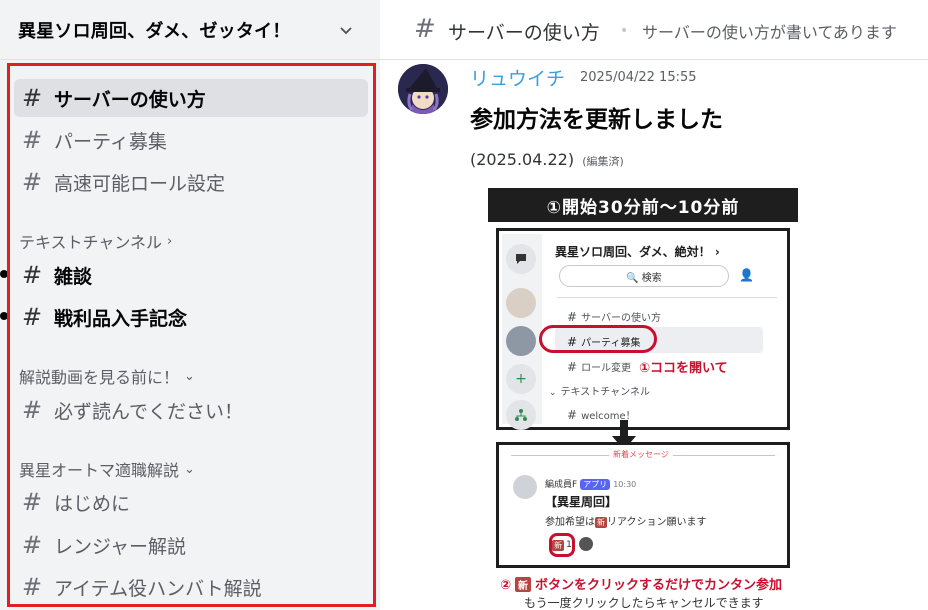  What do you see at coordinates (614, 317) in the screenshot?
I see `mini-channel: # サーバーの使い方` at bounding box center [614, 317].